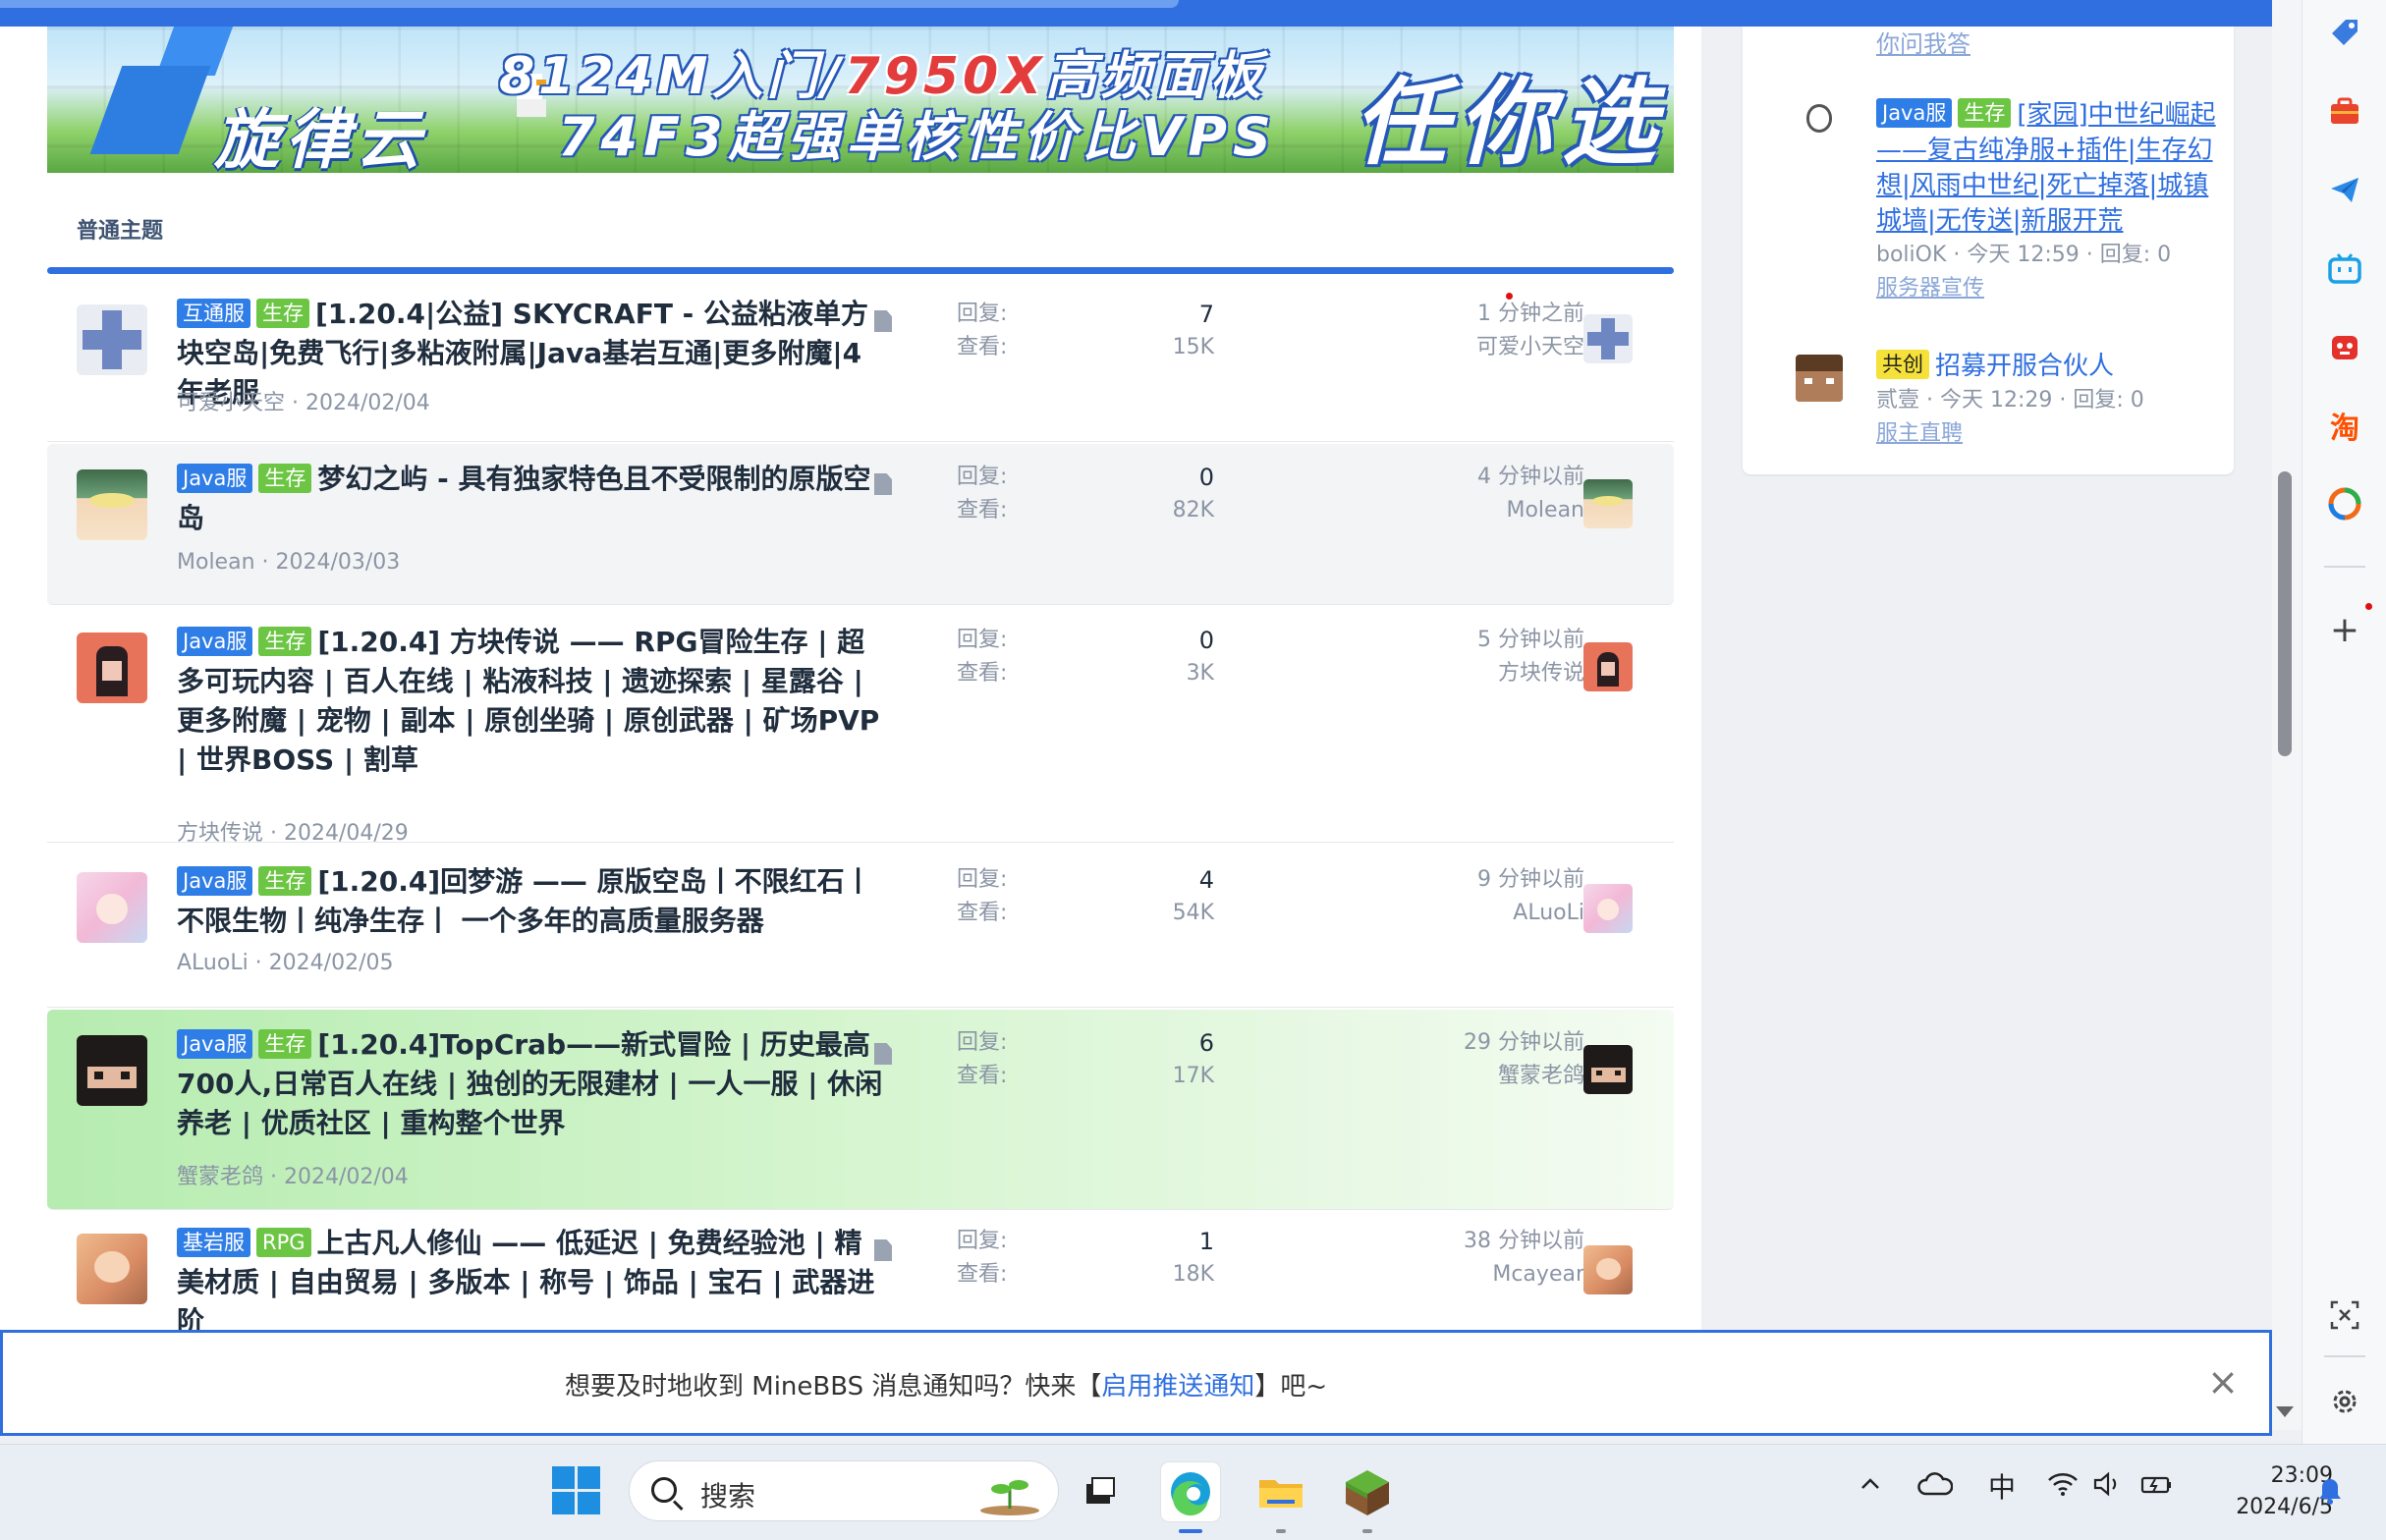 The image size is (2386, 1540). Describe the element at coordinates (121, 231) in the screenshot. I see `section-title: 普通主题` at that location.